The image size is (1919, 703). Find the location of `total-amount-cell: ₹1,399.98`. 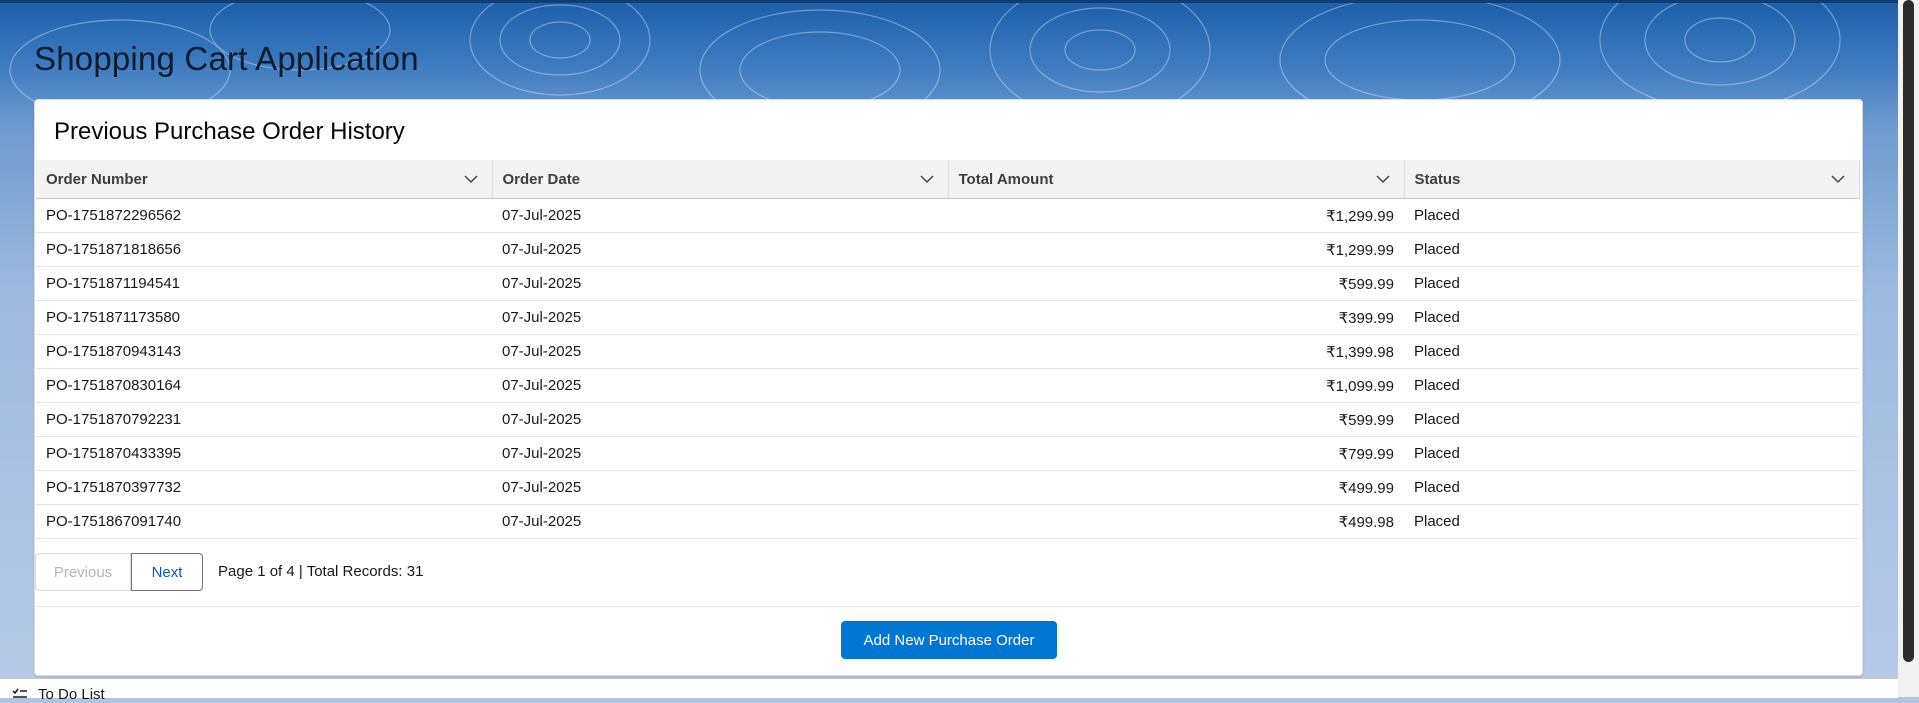

total-amount-cell: ₹1,399.98 is located at coordinates (1176, 351).